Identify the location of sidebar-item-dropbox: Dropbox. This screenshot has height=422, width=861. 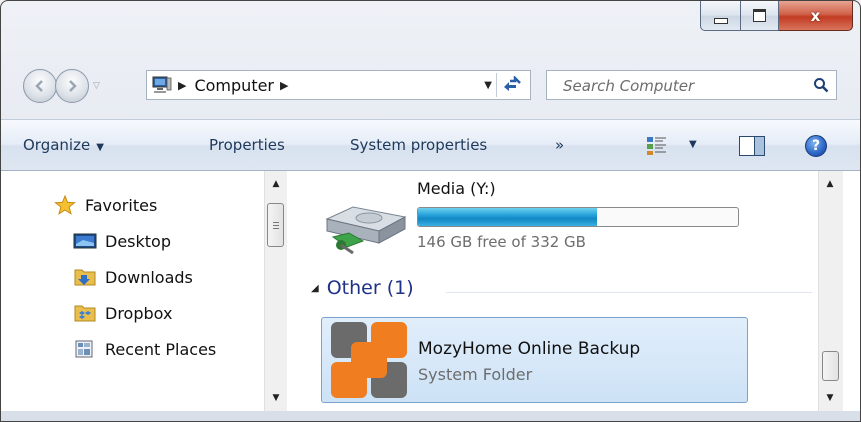
(122, 313).